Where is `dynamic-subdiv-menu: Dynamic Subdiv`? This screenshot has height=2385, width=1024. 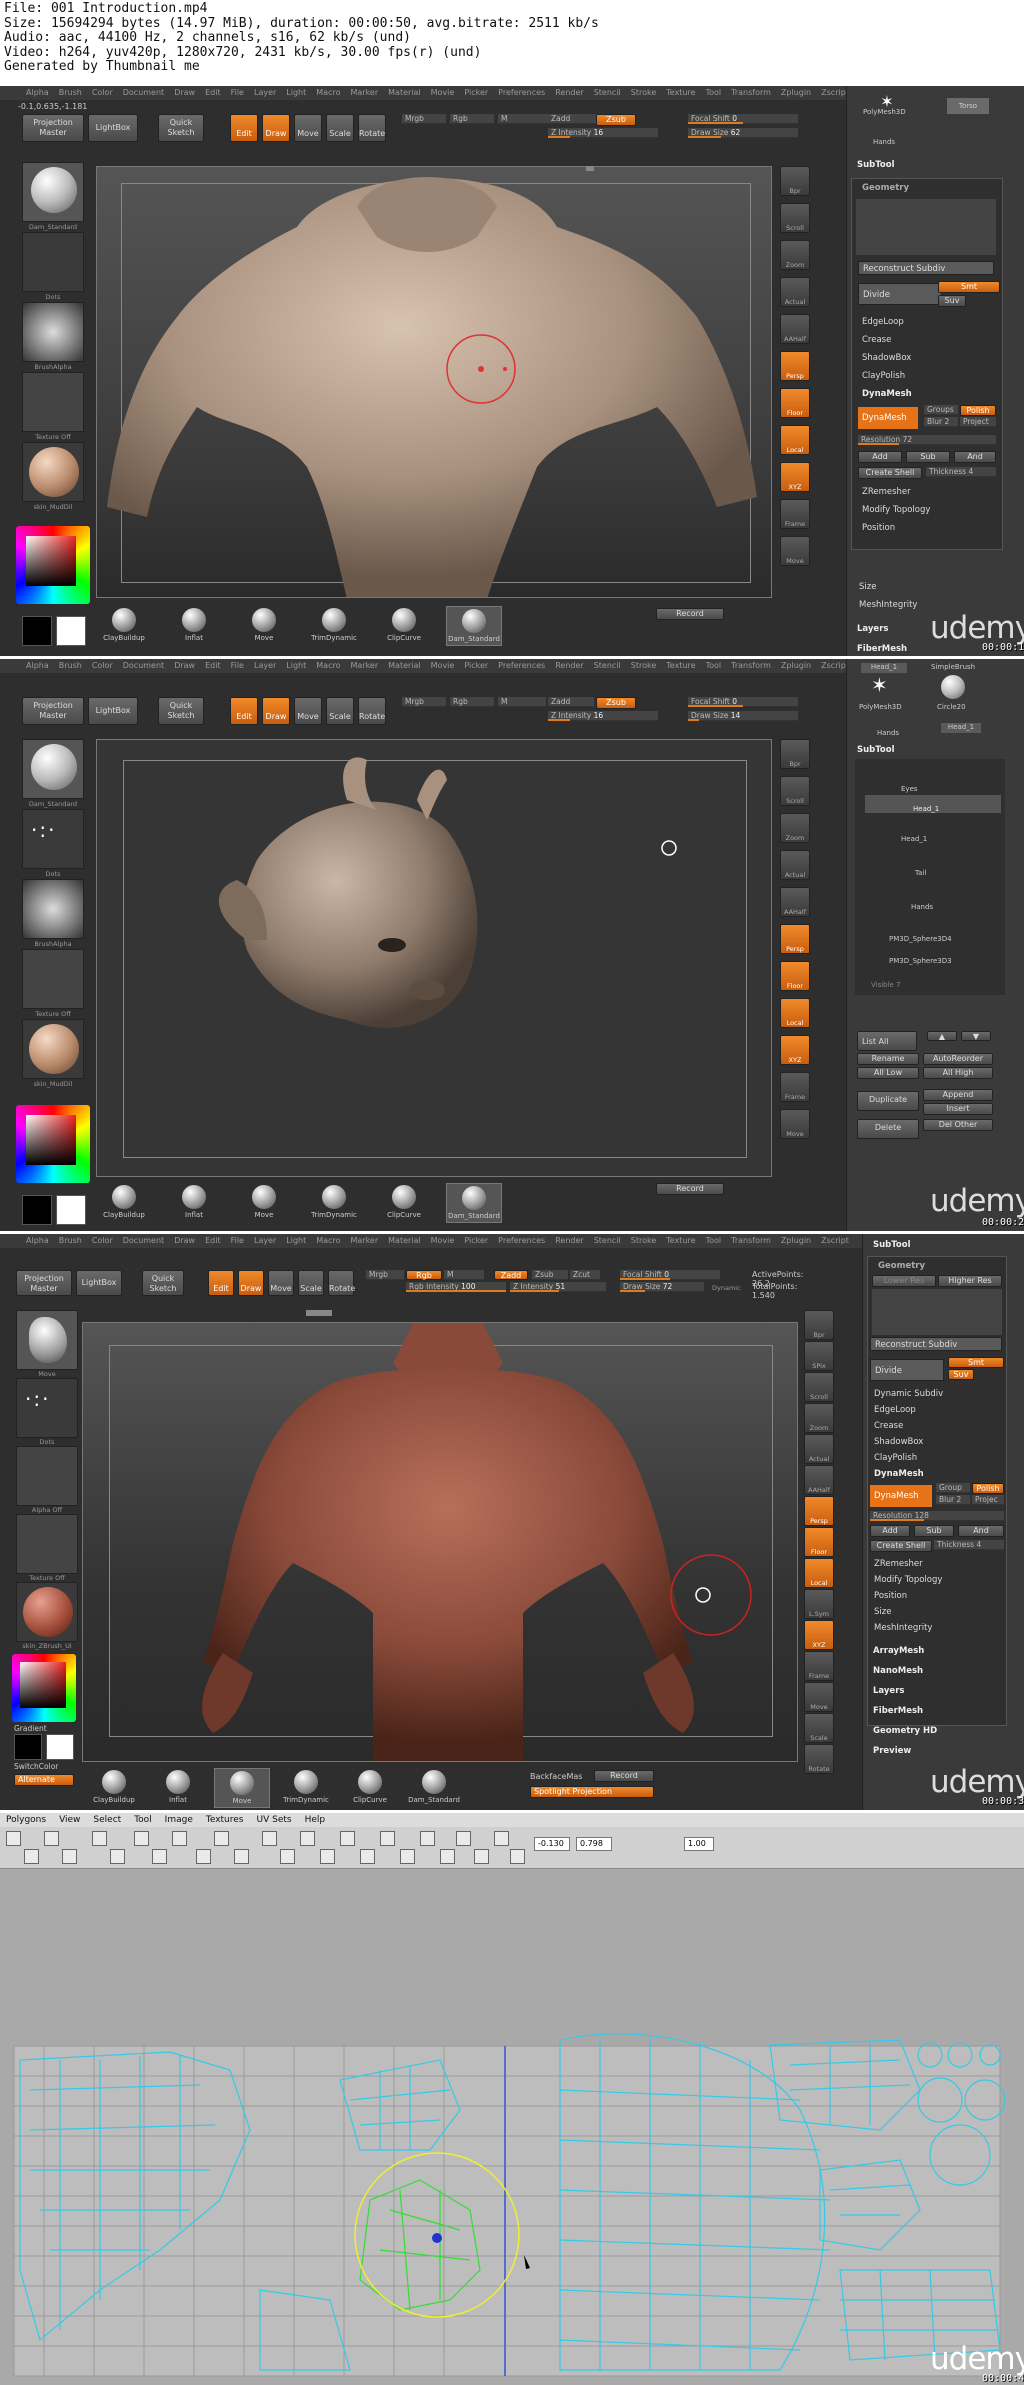
dynamic-subdiv-menu: Dynamic Subdiv is located at coordinates (934, 1394).